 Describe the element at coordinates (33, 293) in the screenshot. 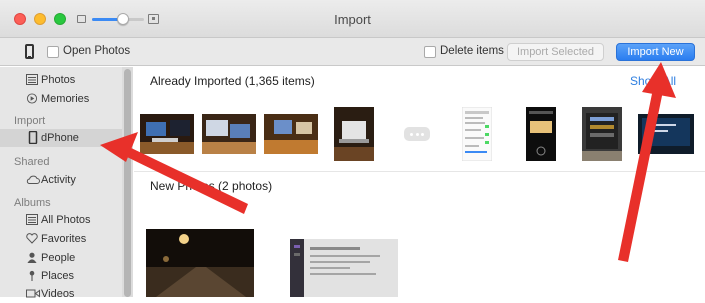

I see `video-camera-icon` at that location.